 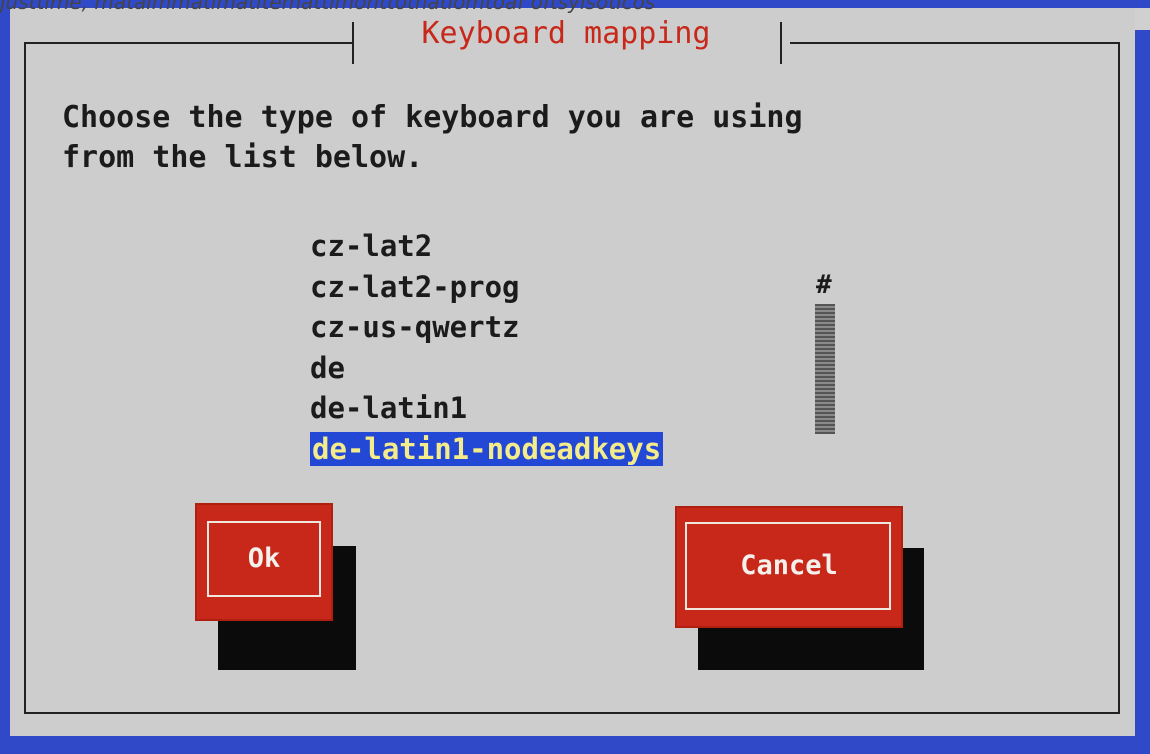 I want to click on keymap-item-label: de-latin1-nodeadkeys, so click(x=487, y=448).